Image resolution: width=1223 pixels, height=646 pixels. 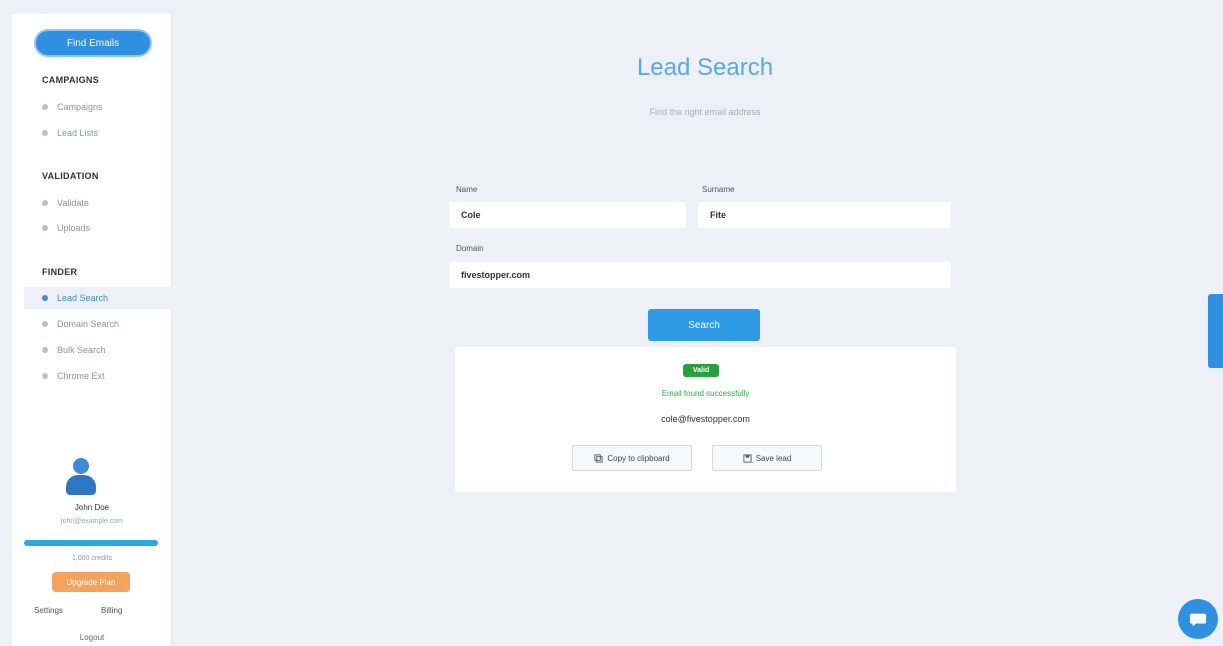 What do you see at coordinates (74, 228) in the screenshot?
I see `sidebar-item-label: Uploads` at bounding box center [74, 228].